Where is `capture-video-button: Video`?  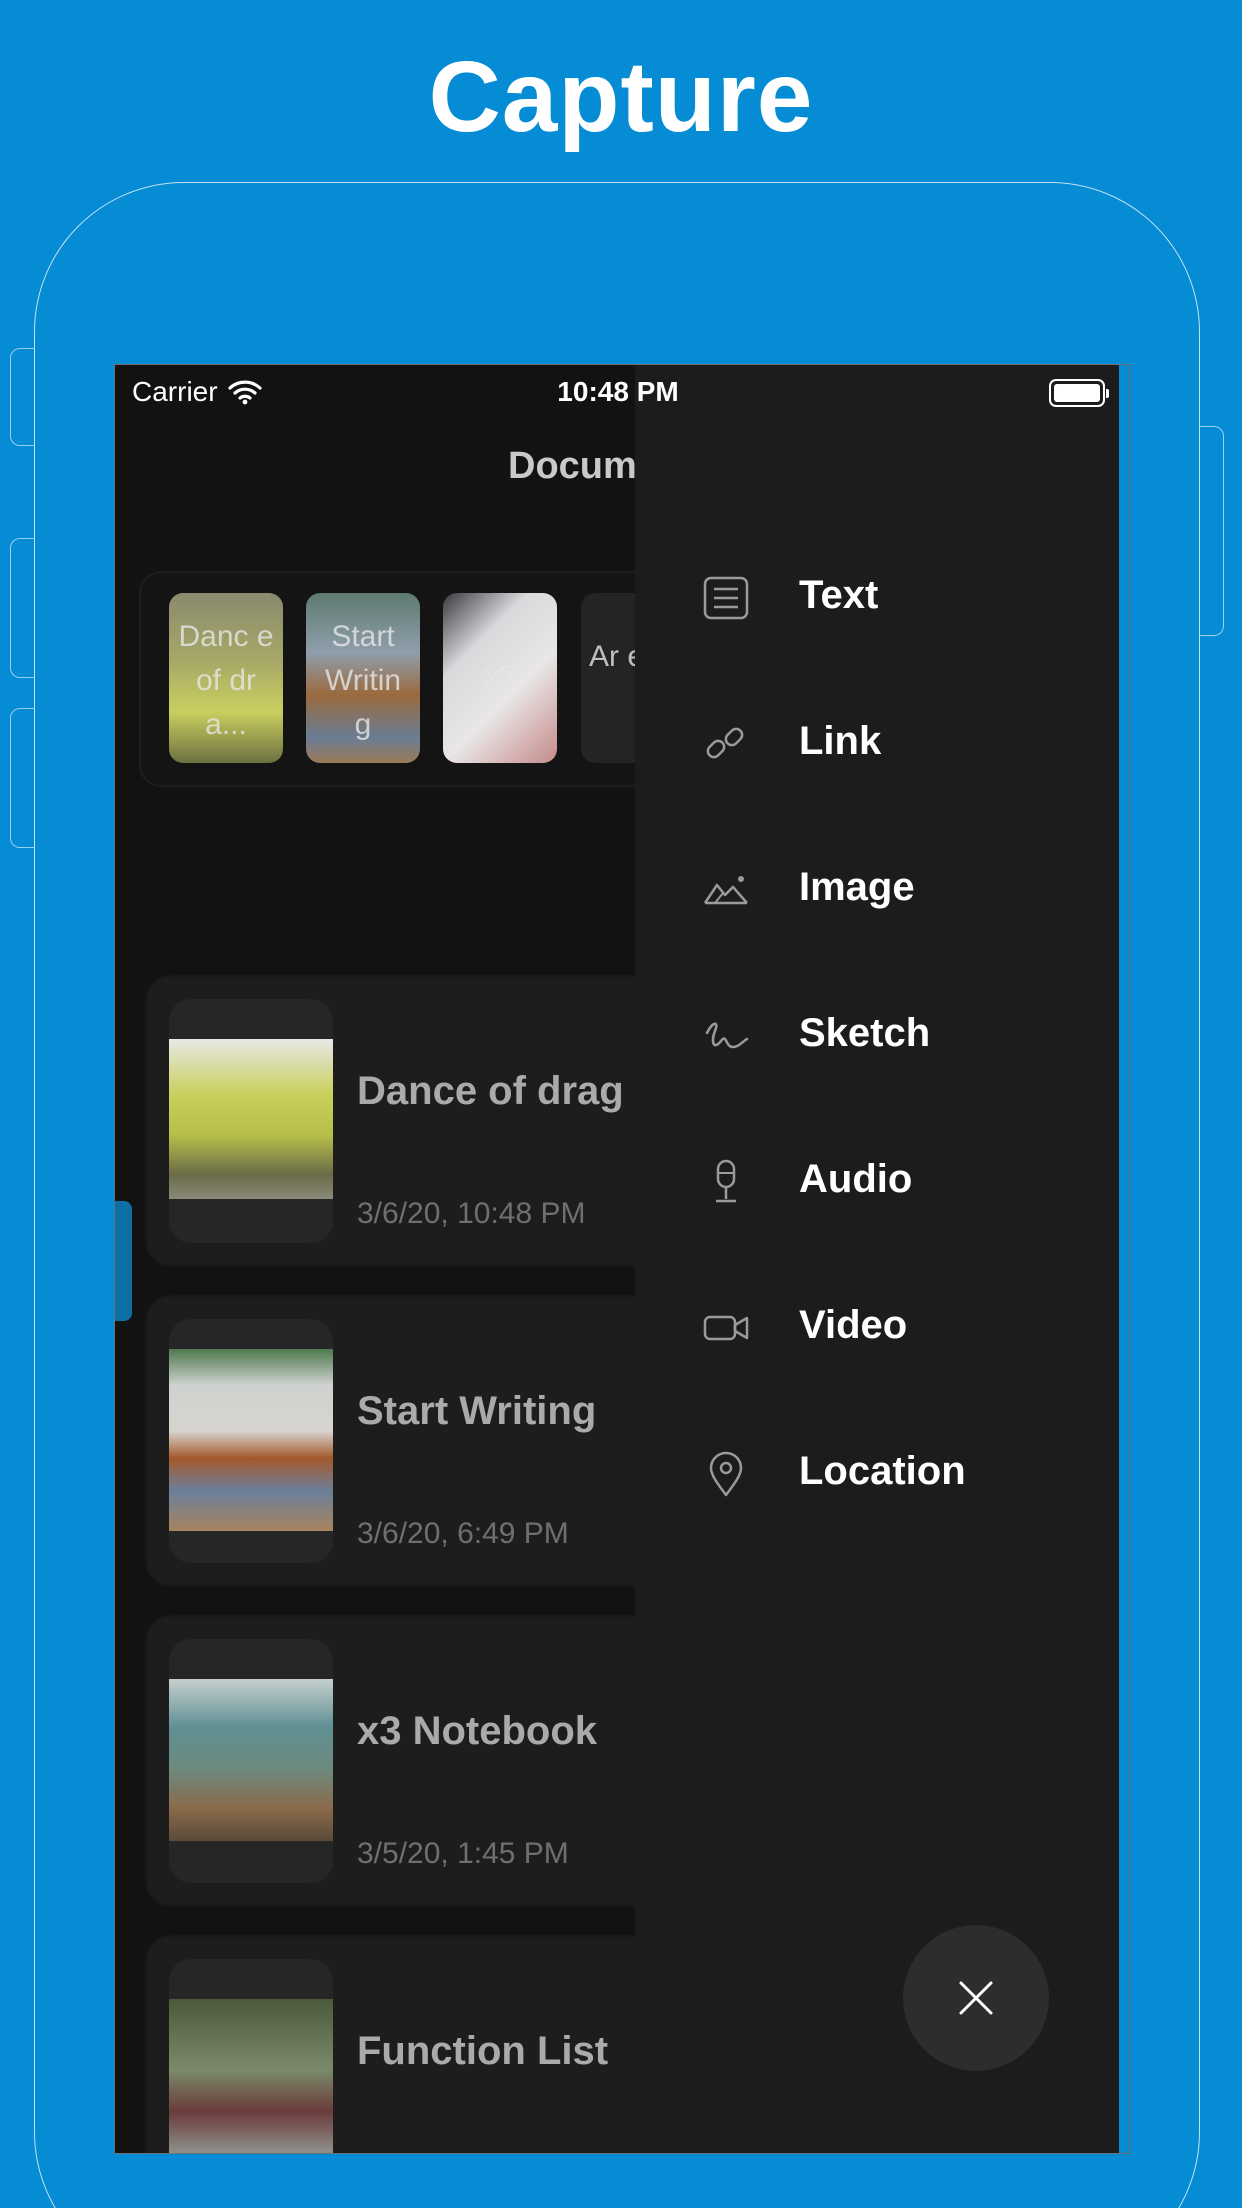 capture-video-button: Video is located at coordinates (878, 1327).